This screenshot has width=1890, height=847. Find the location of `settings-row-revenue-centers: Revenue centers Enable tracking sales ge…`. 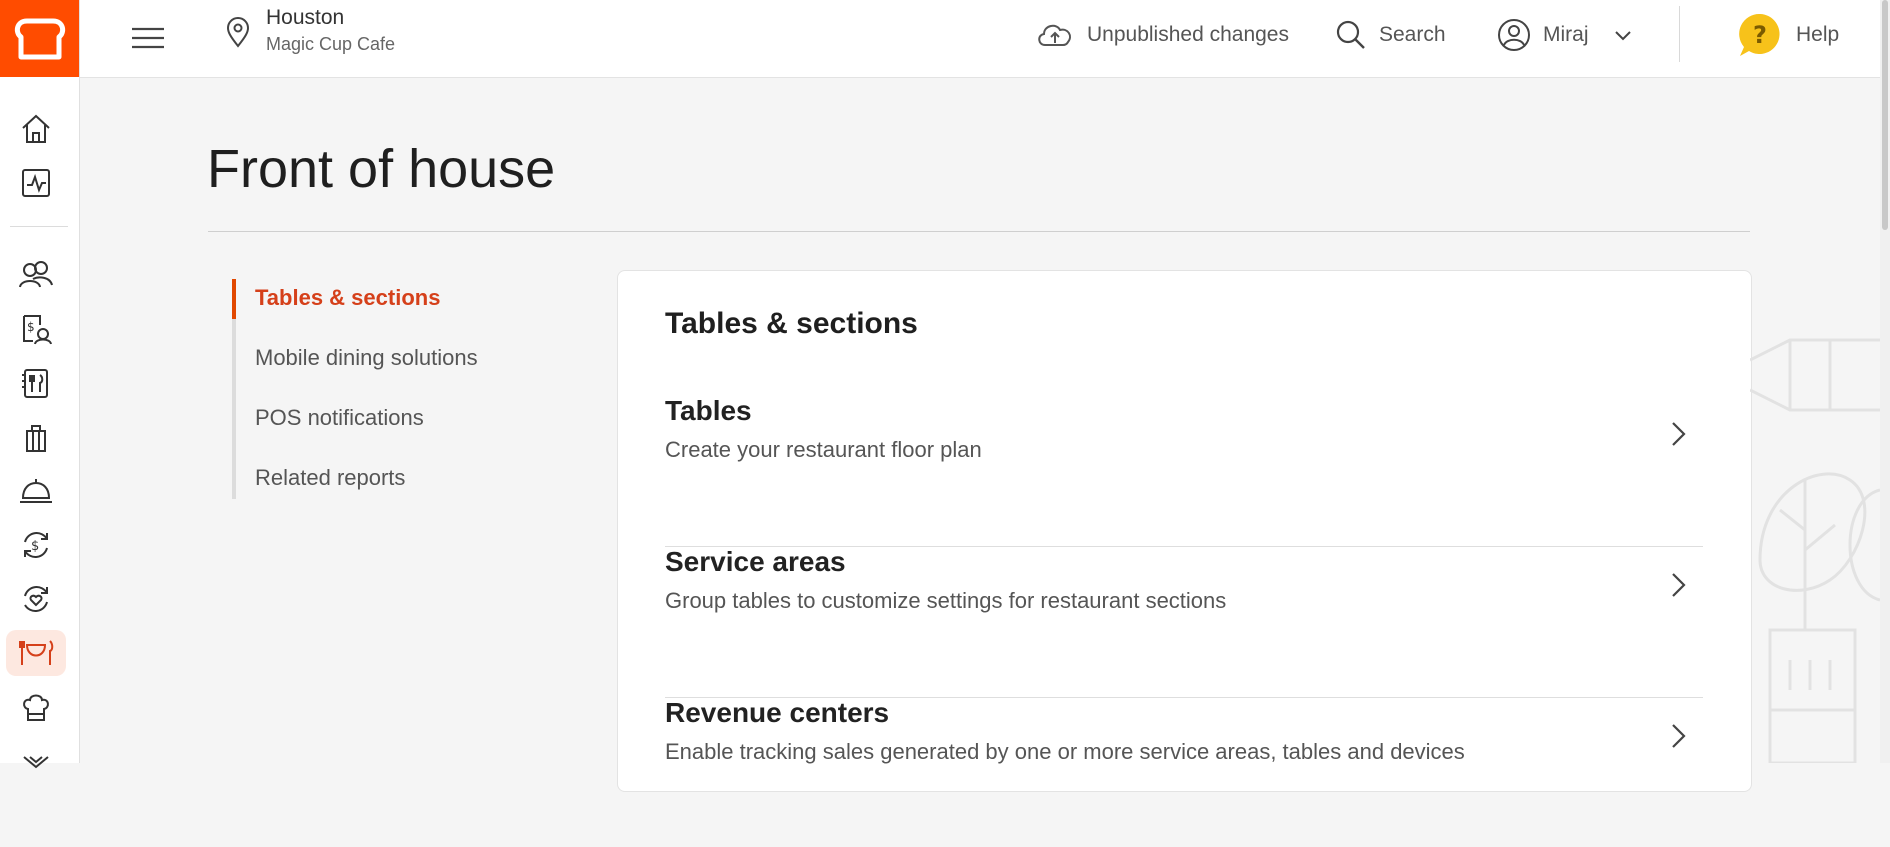

settings-row-revenue-centers: Revenue centers Enable tracking sales ge… is located at coordinates (1184, 772).